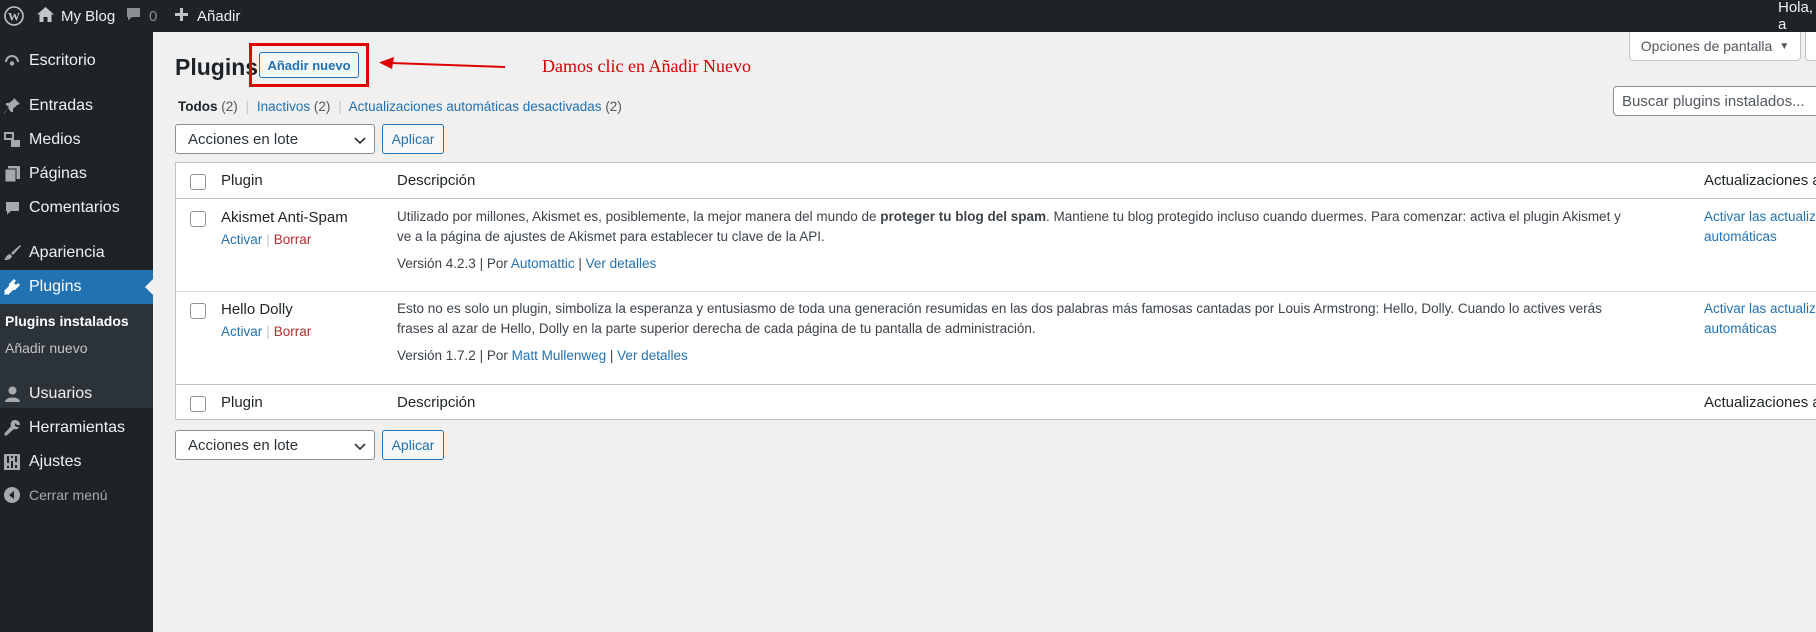 Image resolution: width=1816 pixels, height=632 pixels. Describe the element at coordinates (46, 348) in the screenshot. I see `submenu-item-add-new: Añadir nuevo` at that location.